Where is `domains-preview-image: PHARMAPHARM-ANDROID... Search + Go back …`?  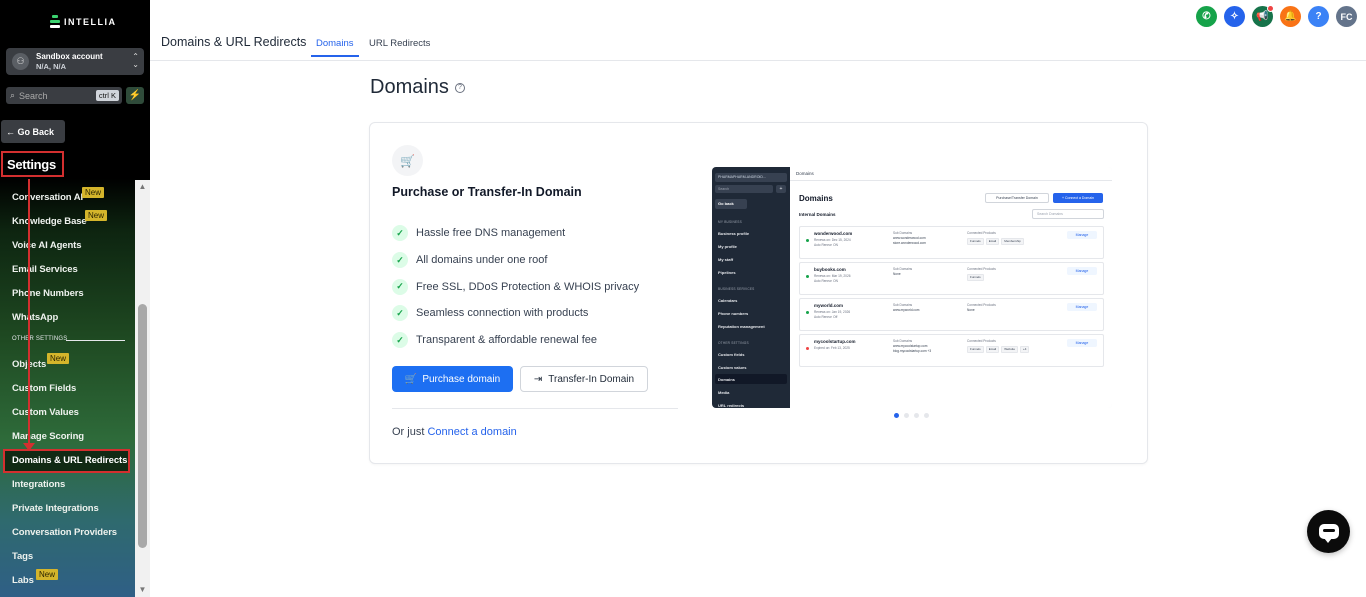
domains-preview-image: PHARMAPHARM-ANDROID... Search + Go back … is located at coordinates (912, 287).